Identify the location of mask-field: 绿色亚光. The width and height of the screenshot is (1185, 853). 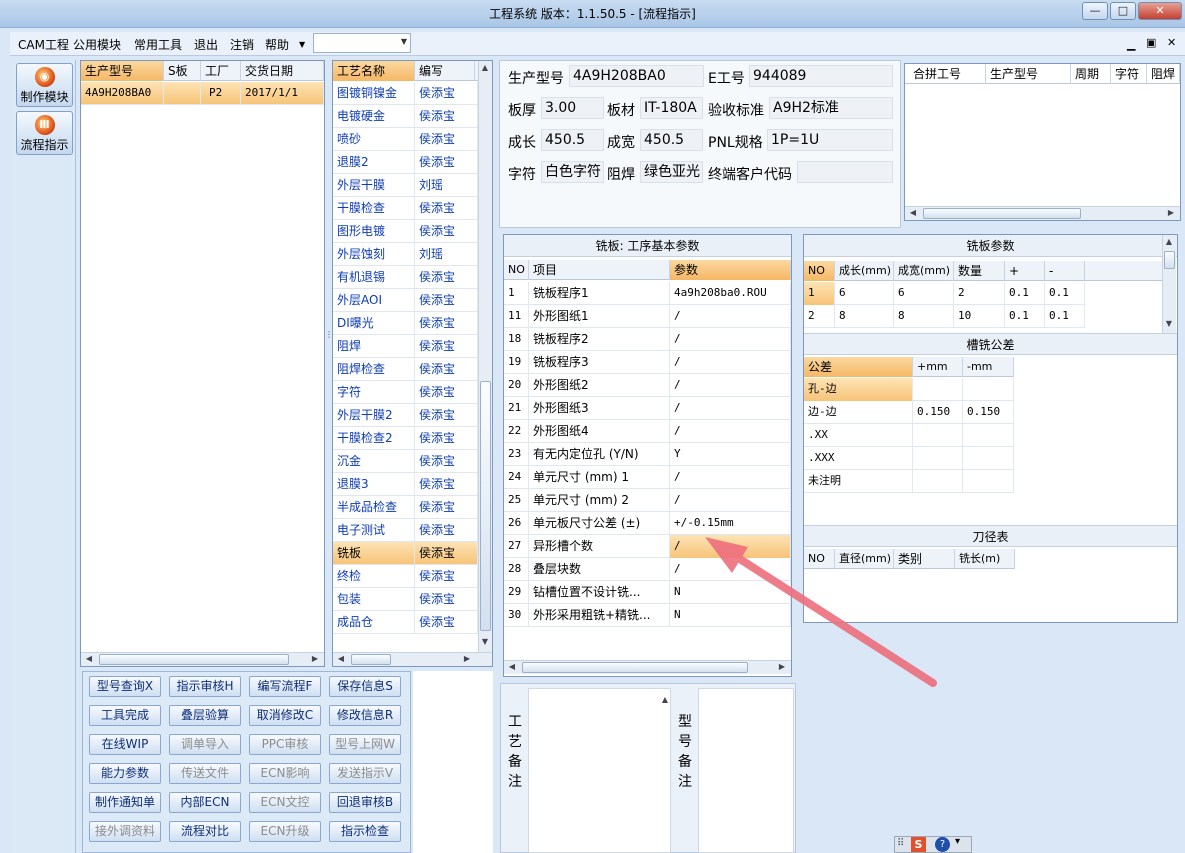
(671, 172).